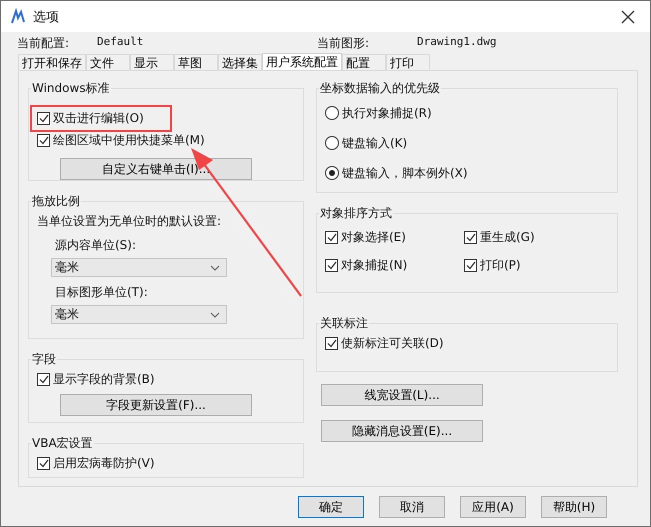 The image size is (651, 527). What do you see at coordinates (387, 113) in the screenshot?
I see `radio-label: 执行对象捕捉(R)` at bounding box center [387, 113].